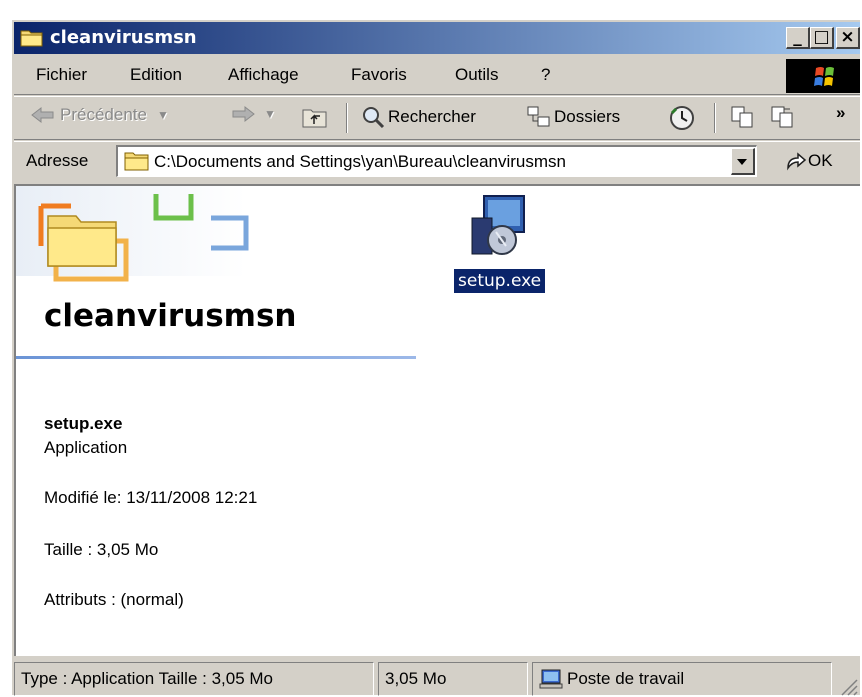 This screenshot has height=697, width=862. I want to click on up-folder-button, so click(315, 117).